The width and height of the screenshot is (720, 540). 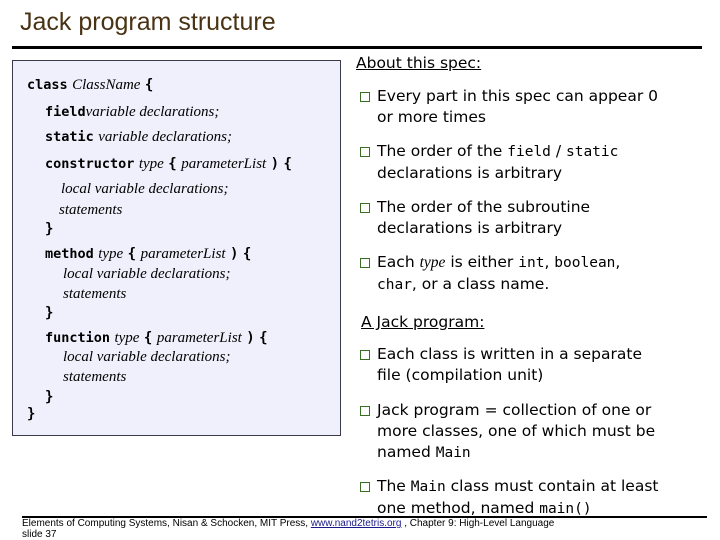 What do you see at coordinates (406, 452) in the screenshot?
I see `text: named` at bounding box center [406, 452].